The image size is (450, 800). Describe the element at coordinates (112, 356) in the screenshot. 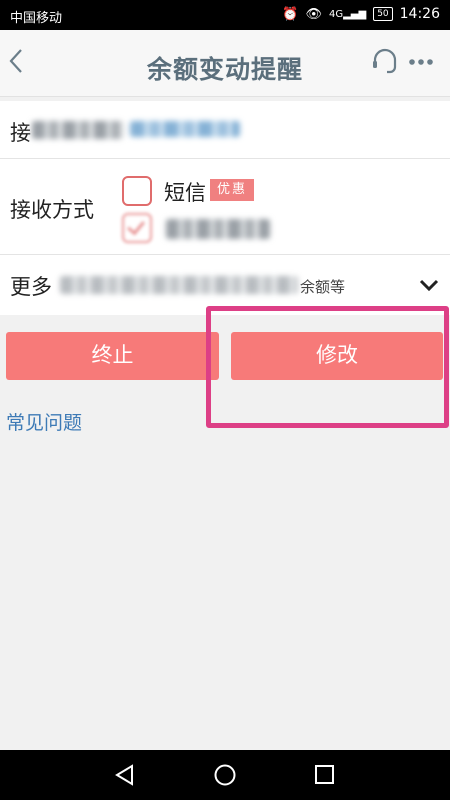

I see `stop-button: 终止` at that location.